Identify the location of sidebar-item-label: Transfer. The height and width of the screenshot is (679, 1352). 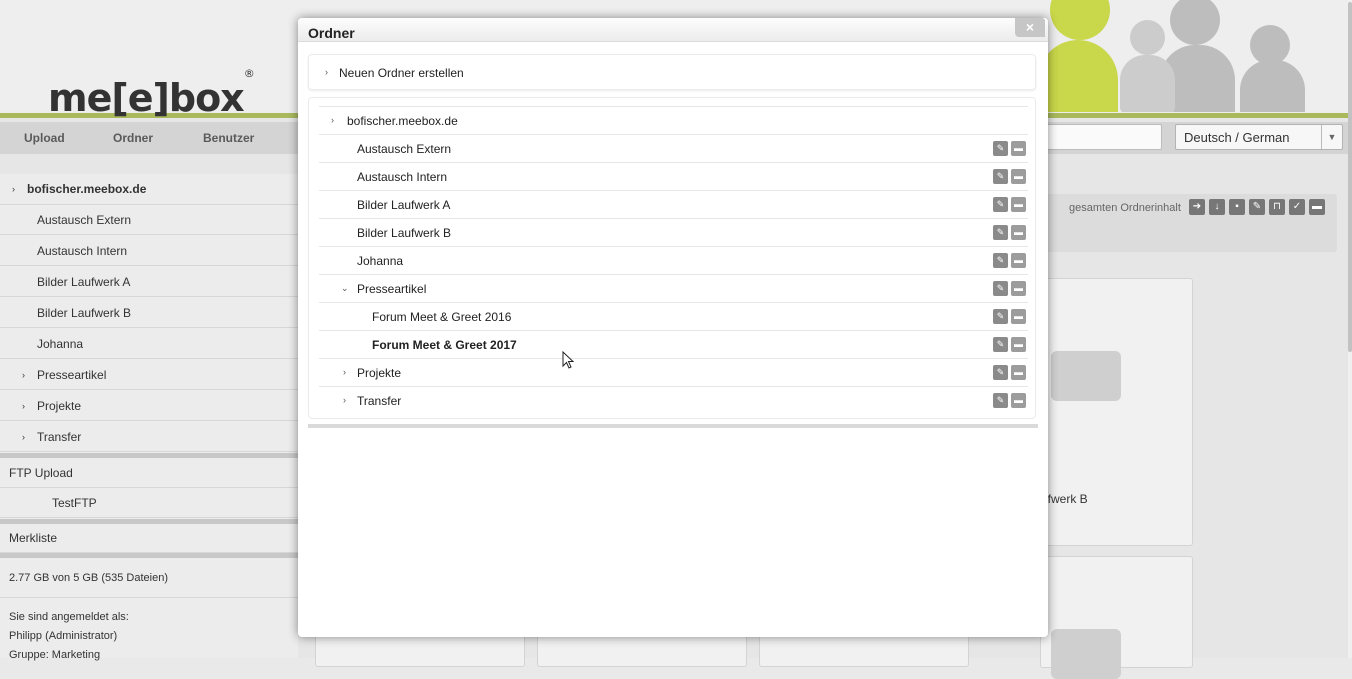
(59, 437).